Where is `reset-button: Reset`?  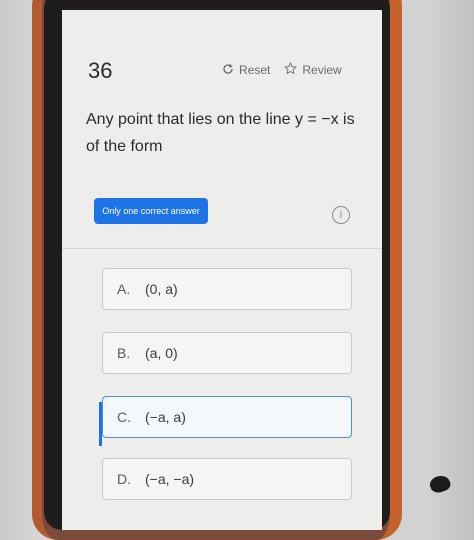 reset-button: Reset is located at coordinates (246, 70).